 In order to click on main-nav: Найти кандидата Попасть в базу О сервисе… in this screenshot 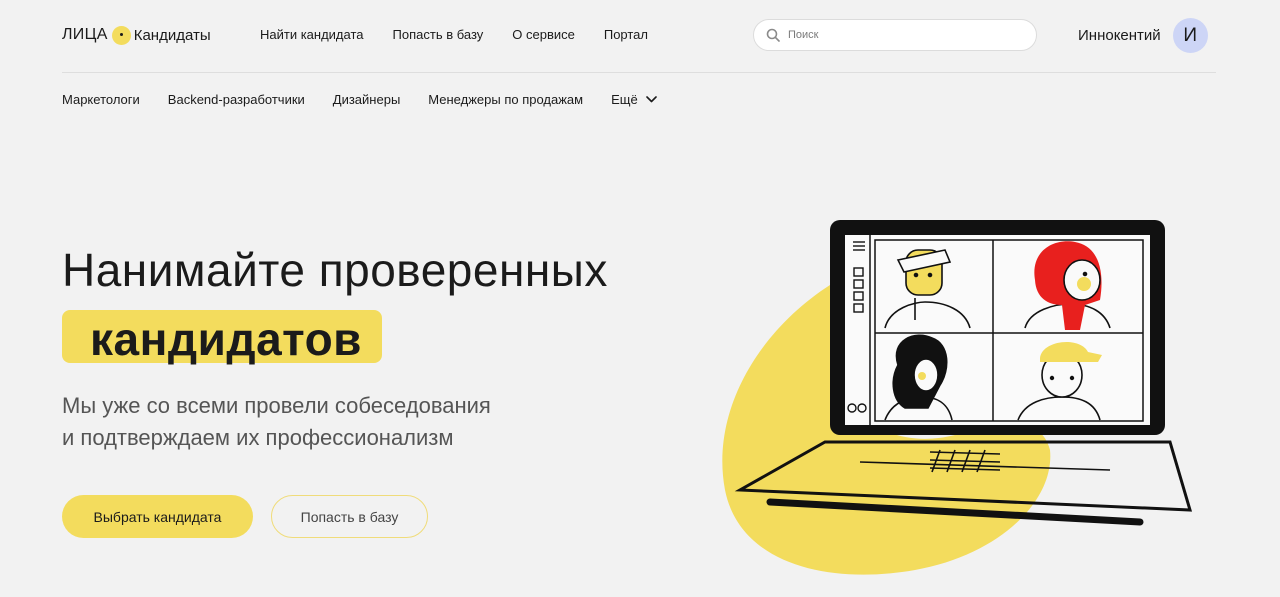, I will do `click(468, 34)`.